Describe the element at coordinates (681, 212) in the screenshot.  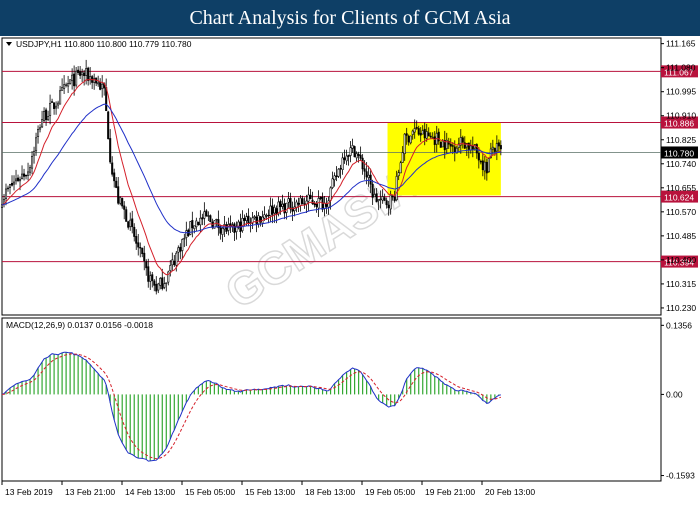
I see `y-tick-label: 110.570` at that location.